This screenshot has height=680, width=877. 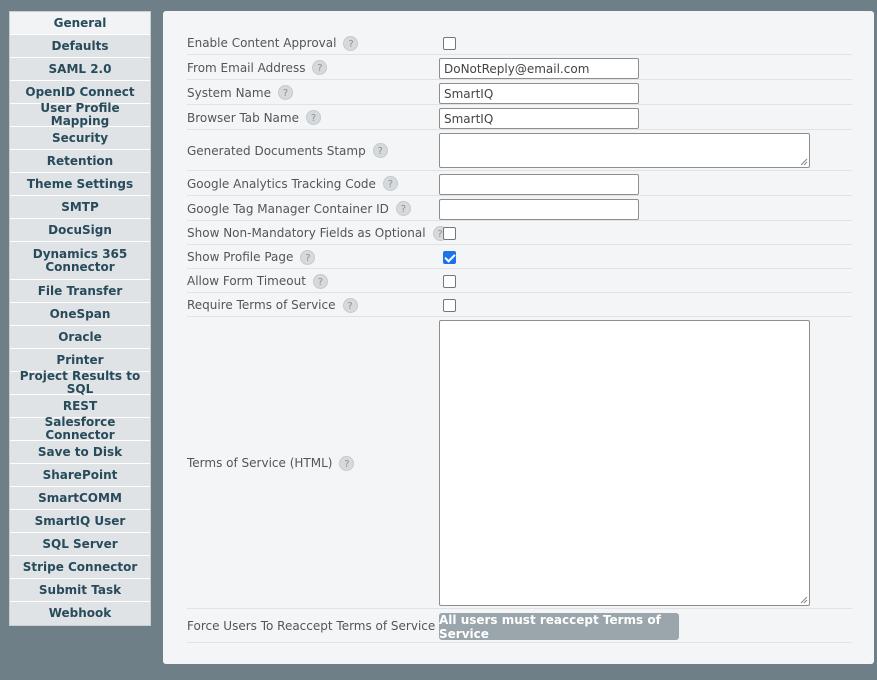 I want to click on sidebar-item-submit-task: Submit Task, so click(x=80, y=590).